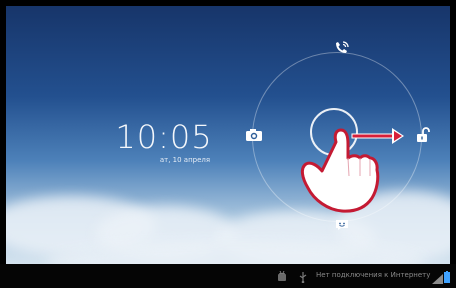  I want to click on hand-icon, so click(340, 170).